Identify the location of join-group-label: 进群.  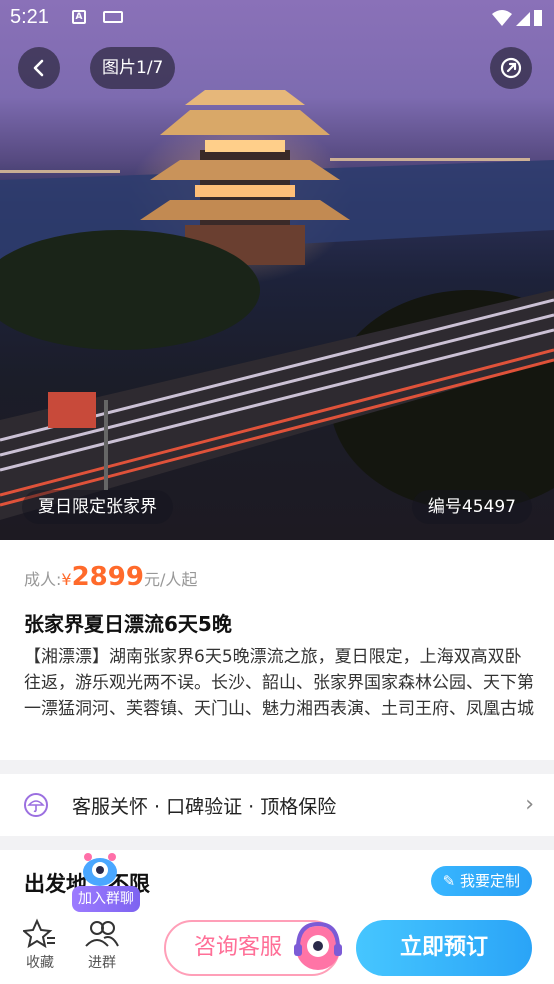
(102, 963).